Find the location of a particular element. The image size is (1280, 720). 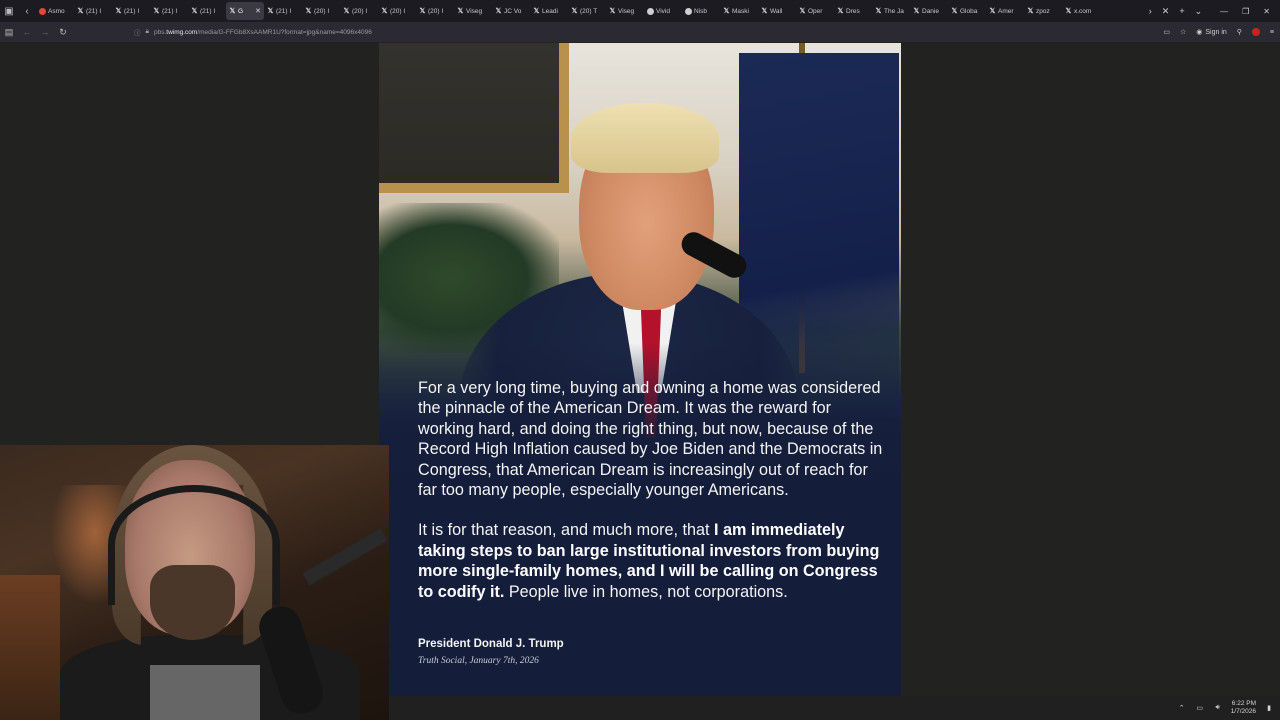

url-host: twimg.com is located at coordinates (182, 32).